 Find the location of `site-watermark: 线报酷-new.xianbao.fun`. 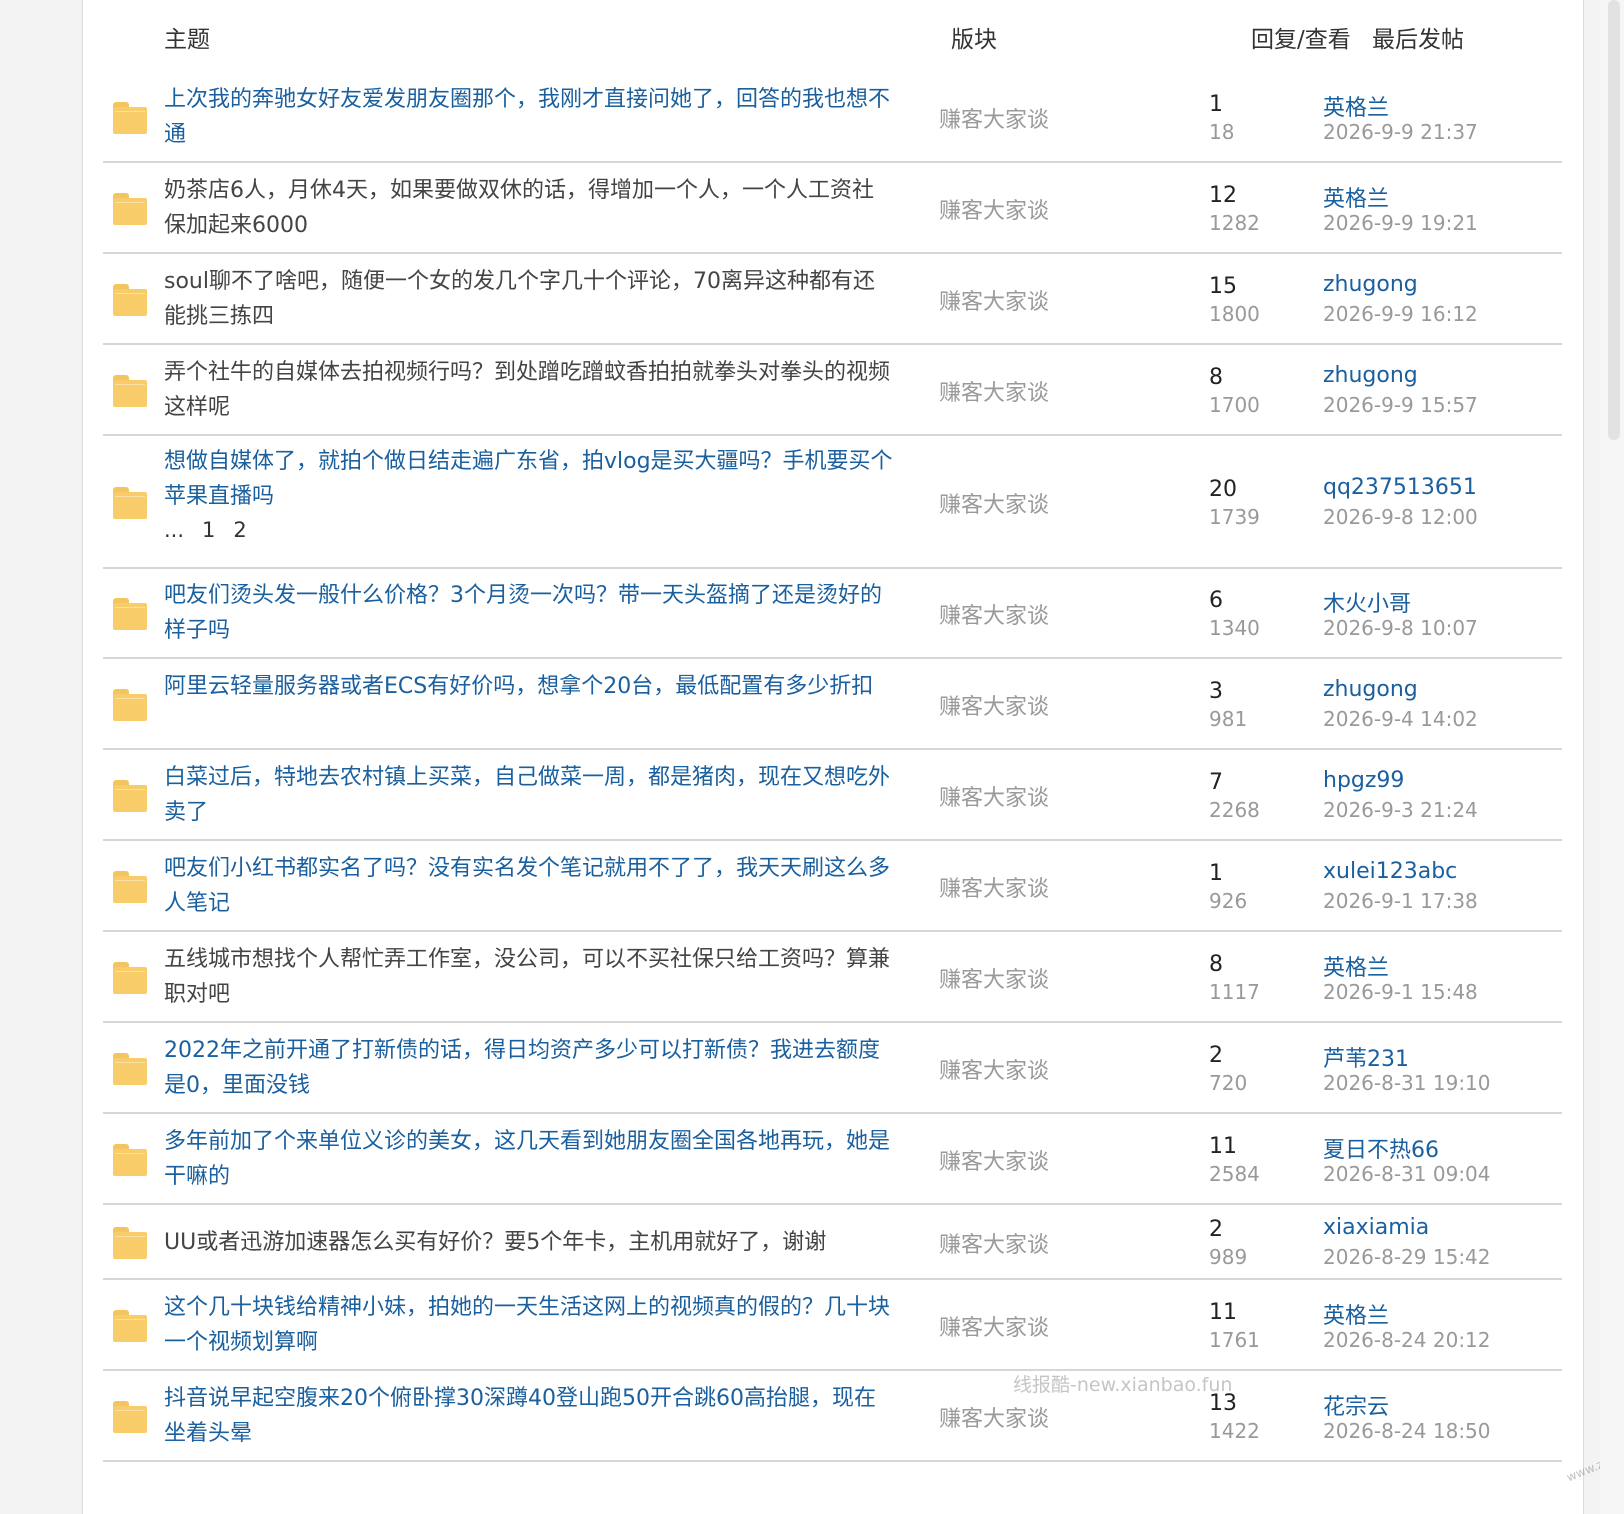

site-watermark: 线报酷-new.xianbao.fun is located at coordinates (1123, 1385).